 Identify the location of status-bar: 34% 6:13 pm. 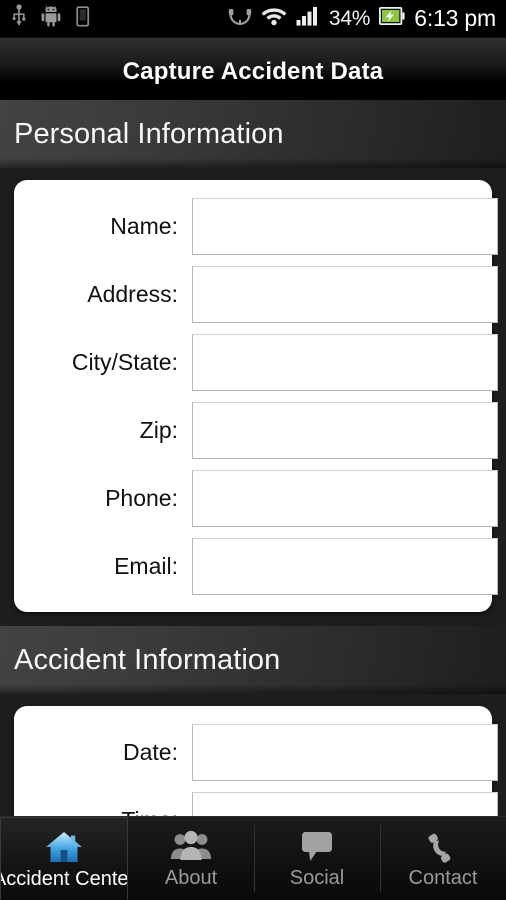
(253, 19).